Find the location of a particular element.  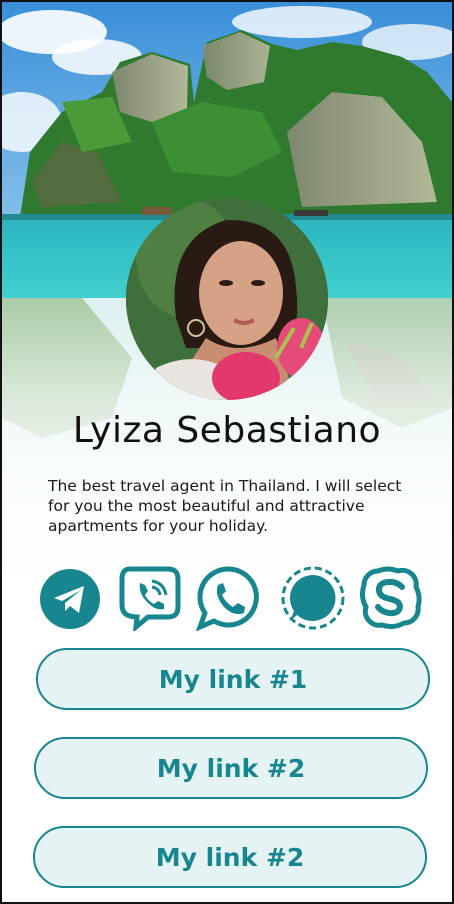

skype-icon is located at coordinates (391, 598).